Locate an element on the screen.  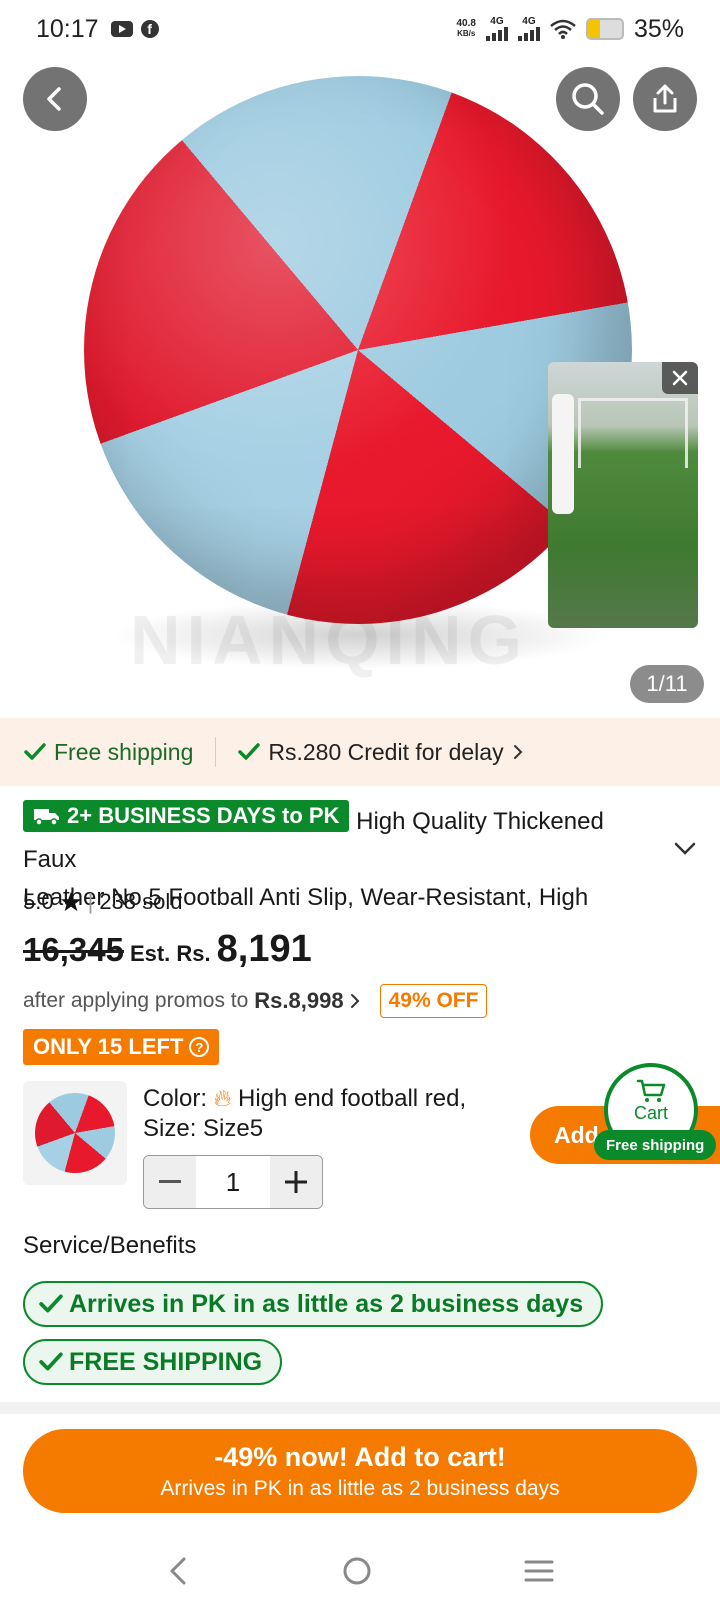
player-graphic is located at coordinates (563, 454).